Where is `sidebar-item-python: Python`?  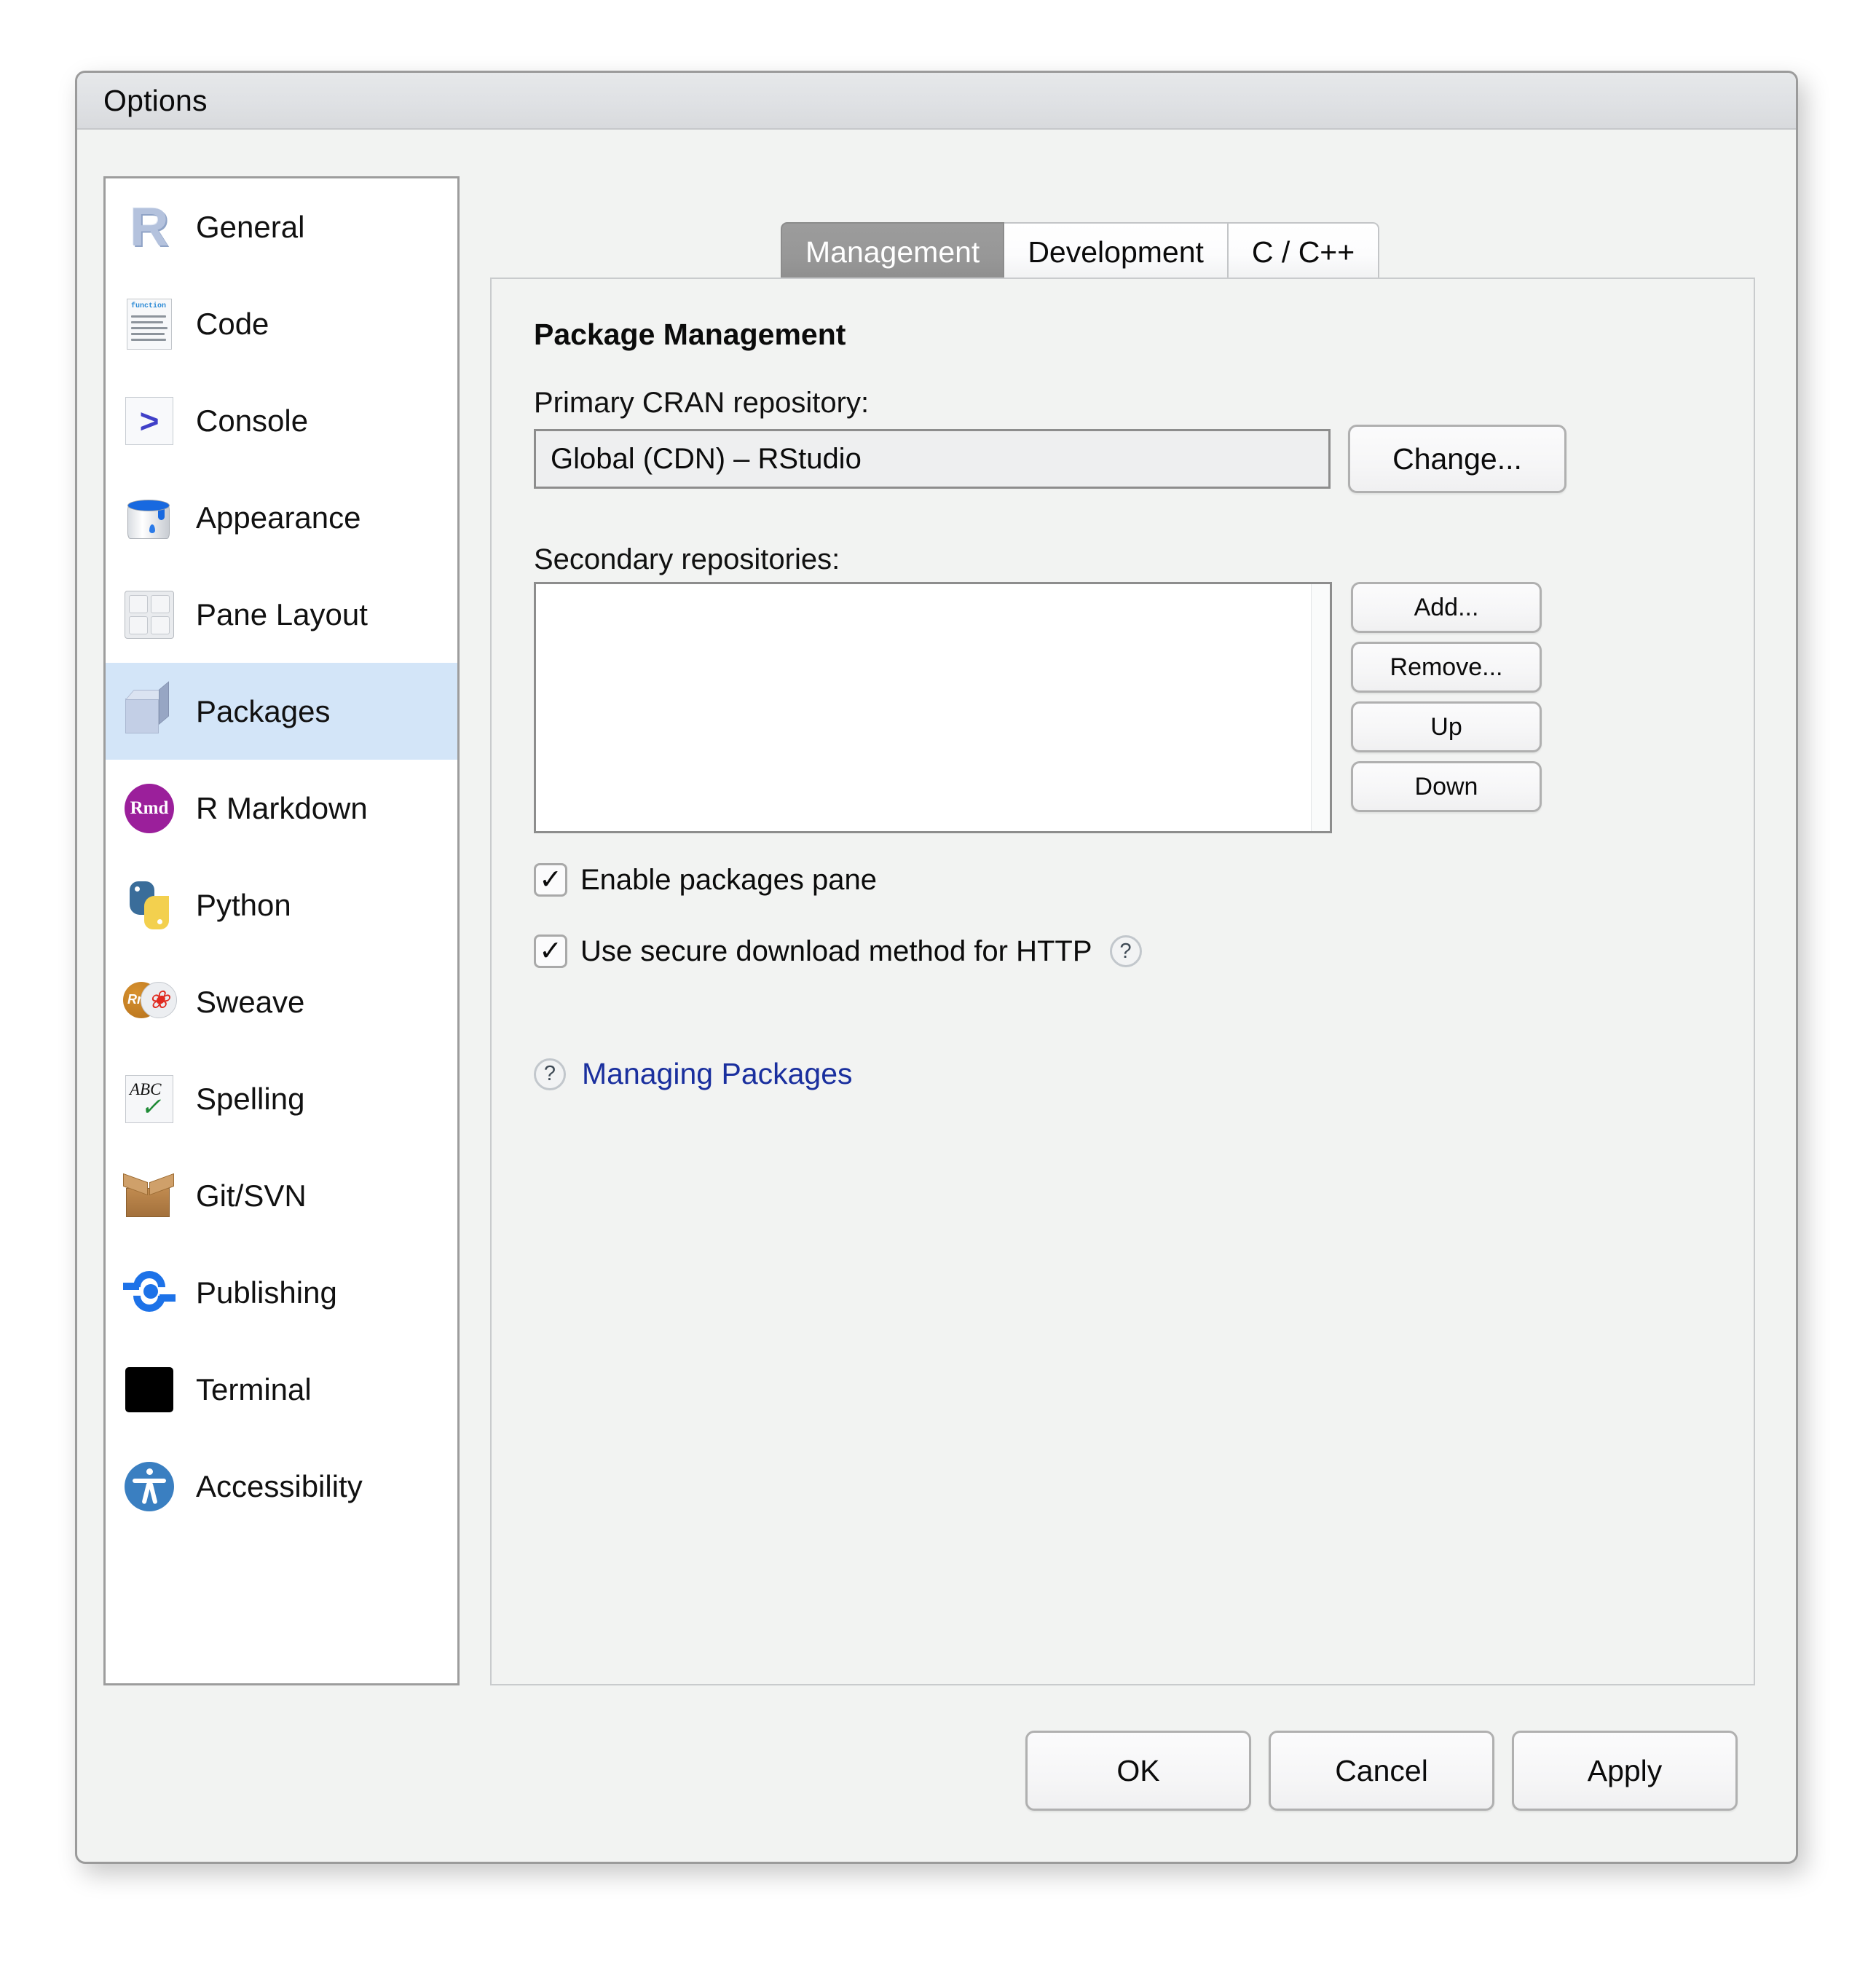
sidebar-item-python: Python is located at coordinates (281, 905).